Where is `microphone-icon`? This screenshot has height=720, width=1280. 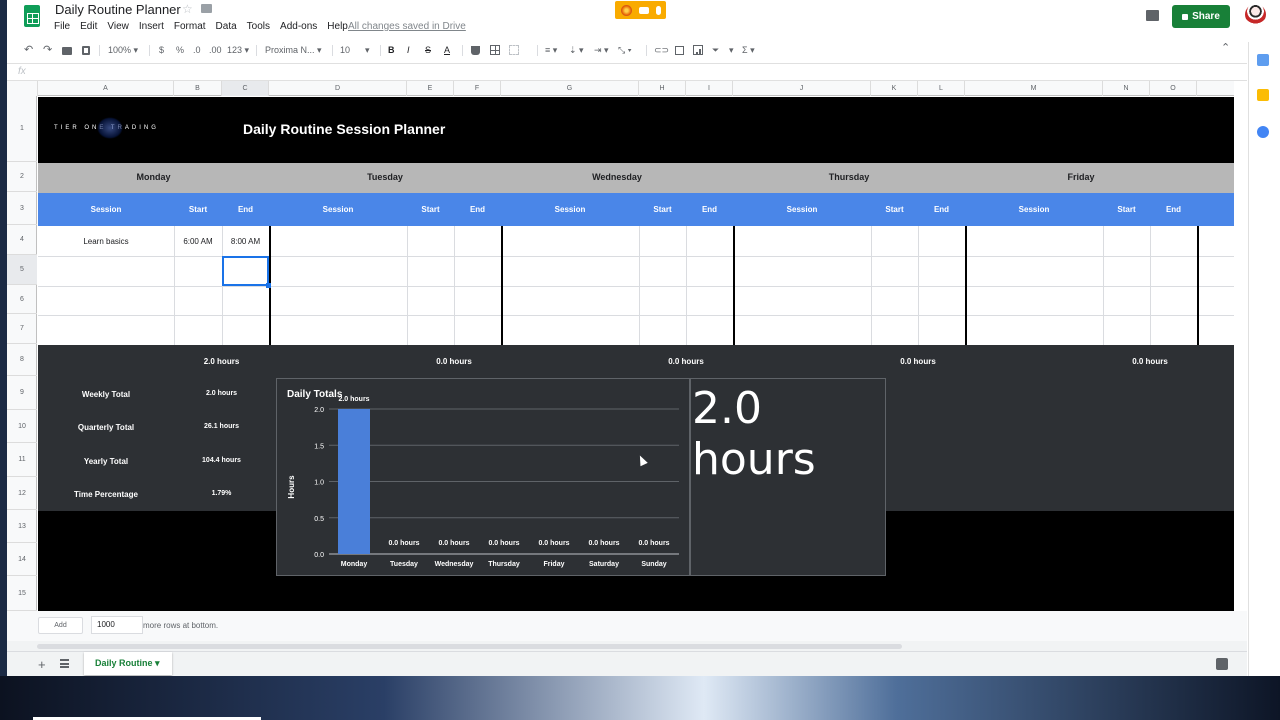 microphone-icon is located at coordinates (658, 10).